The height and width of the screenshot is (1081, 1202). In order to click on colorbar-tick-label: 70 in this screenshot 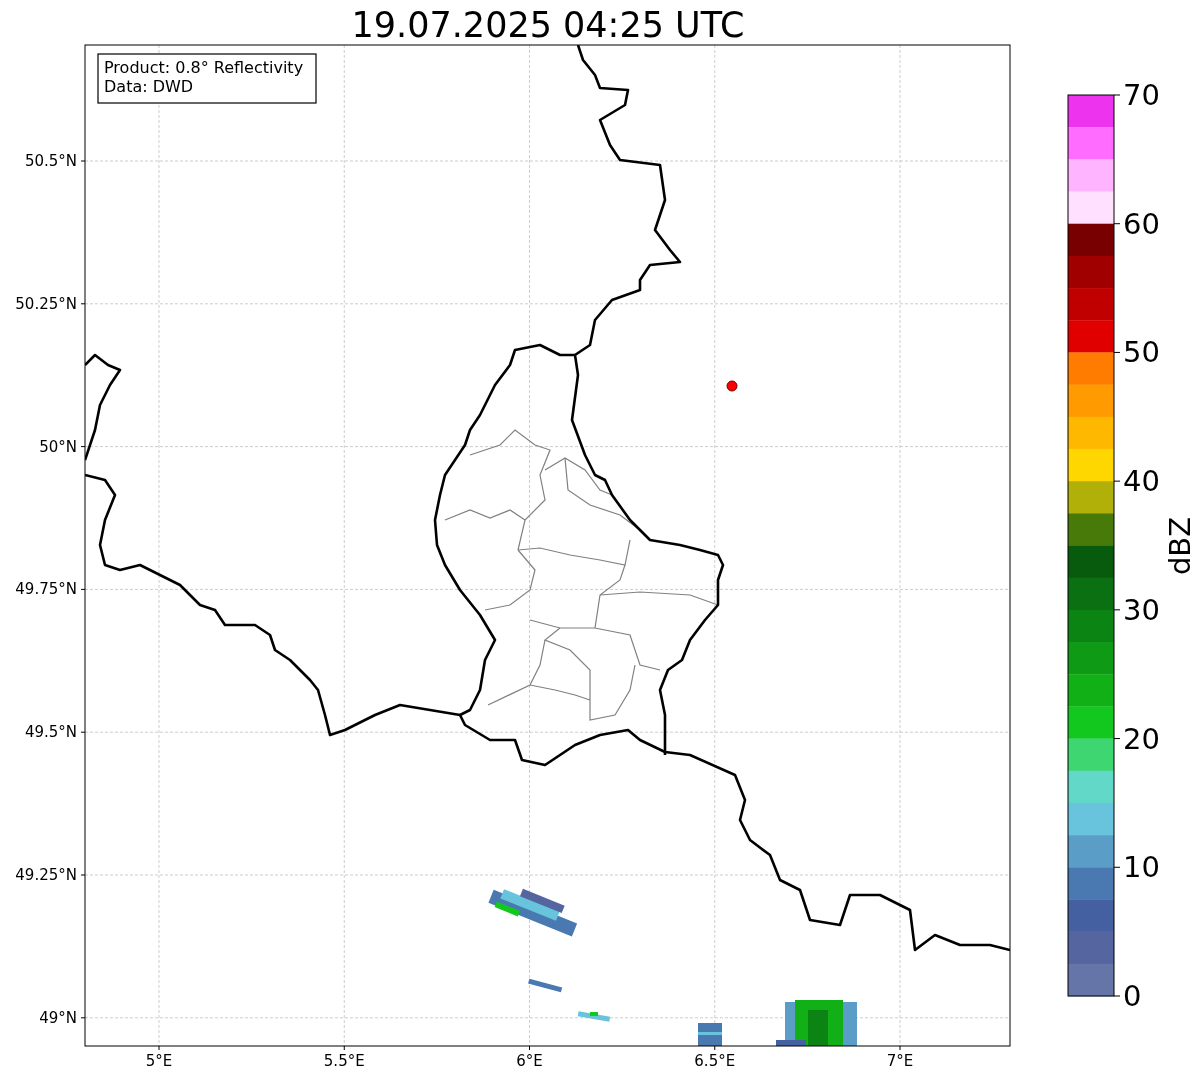, I will do `click(1141, 95)`.